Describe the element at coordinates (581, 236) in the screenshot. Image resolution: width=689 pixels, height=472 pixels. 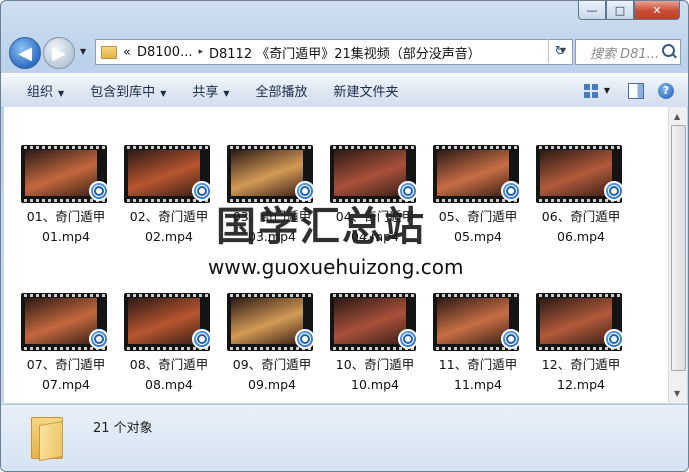
I see `file-name-line2: 06.mp4` at that location.